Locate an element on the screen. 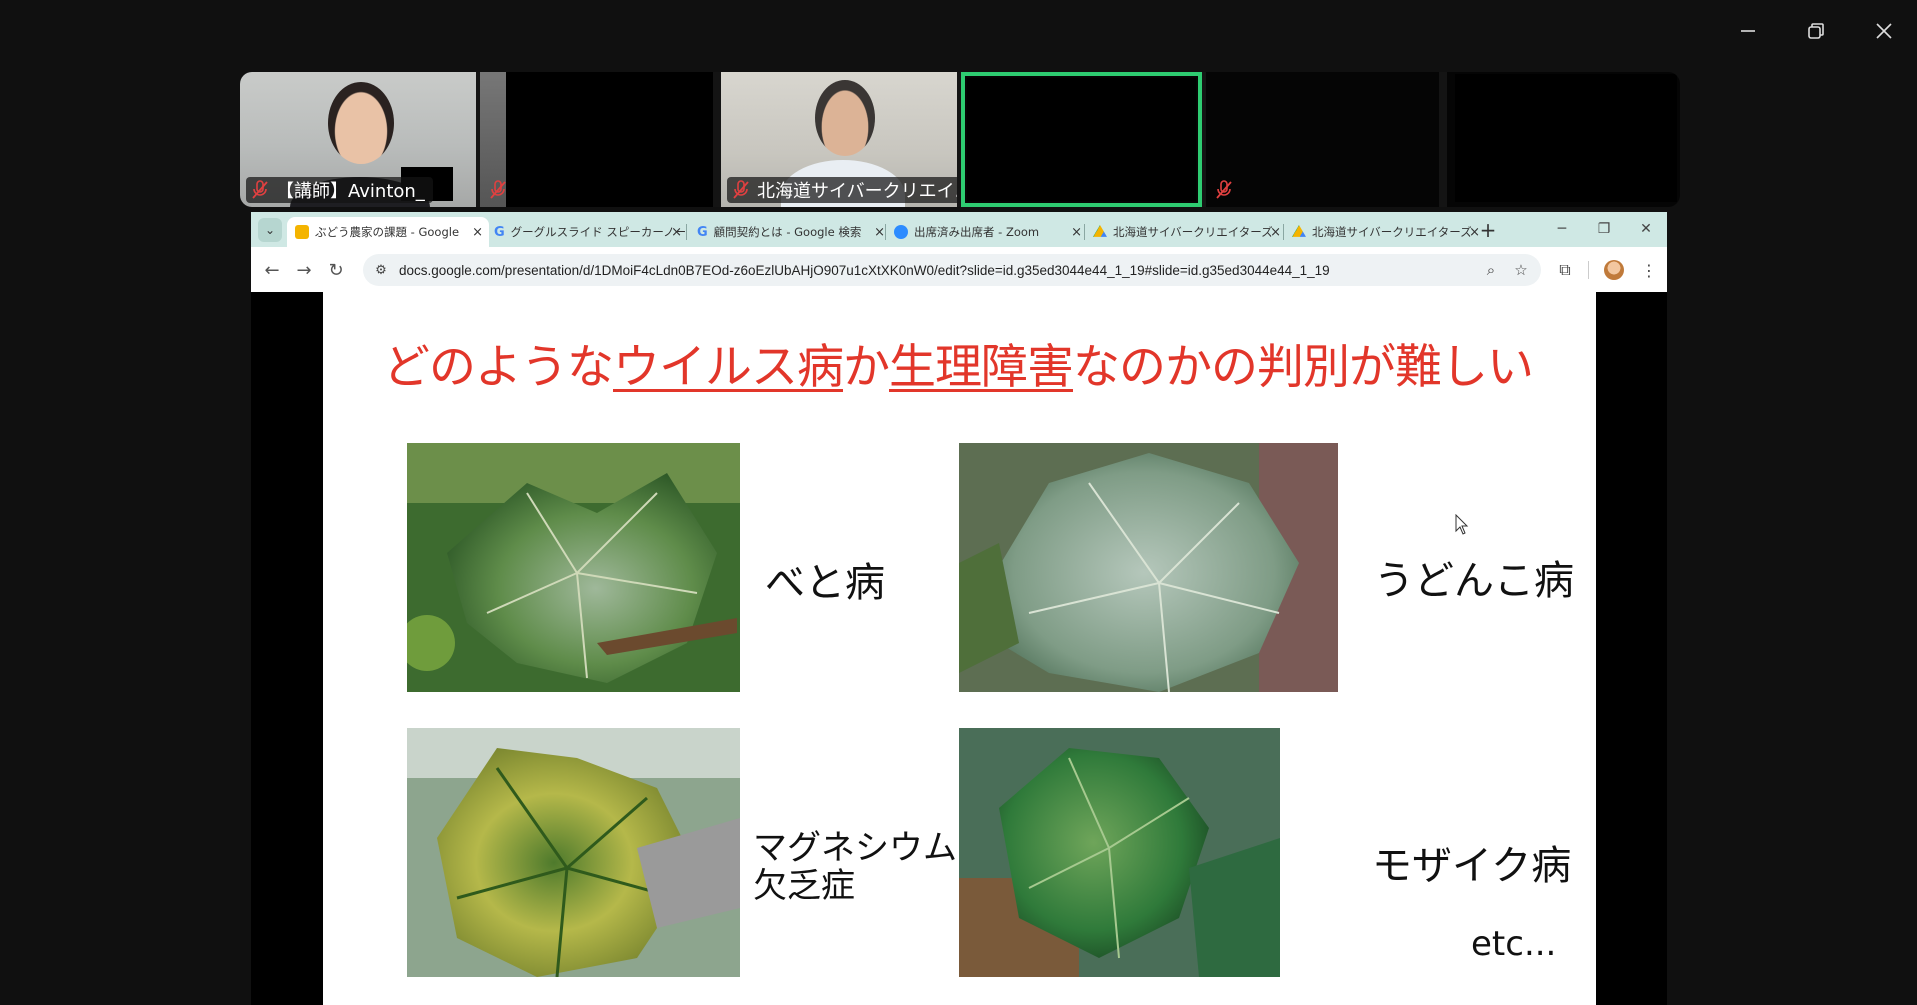  label-line: 欠乏症 is located at coordinates (804, 886).